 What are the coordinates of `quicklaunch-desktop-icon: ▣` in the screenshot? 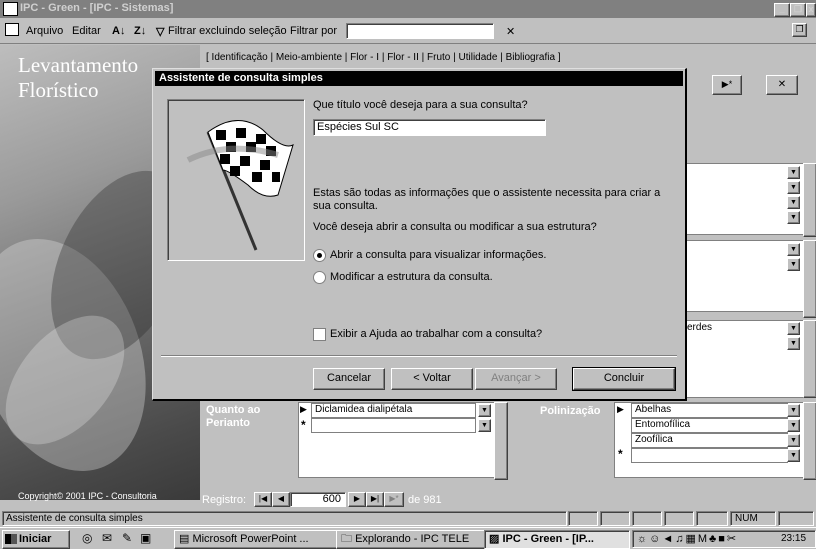 It's located at (145, 538).